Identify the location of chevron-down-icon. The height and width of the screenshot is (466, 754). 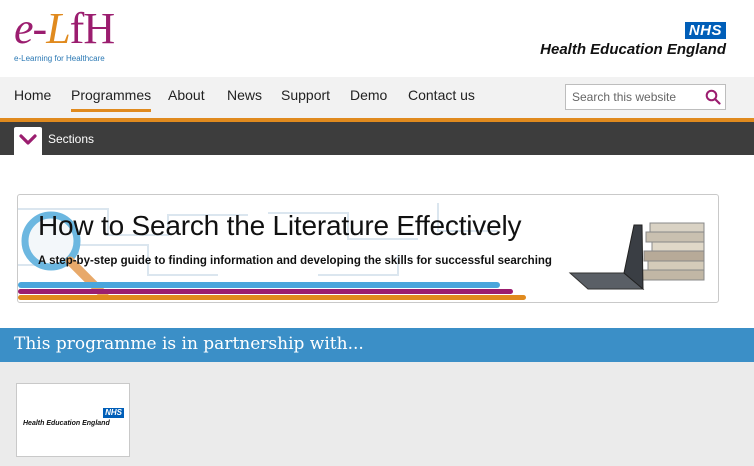
(28, 139).